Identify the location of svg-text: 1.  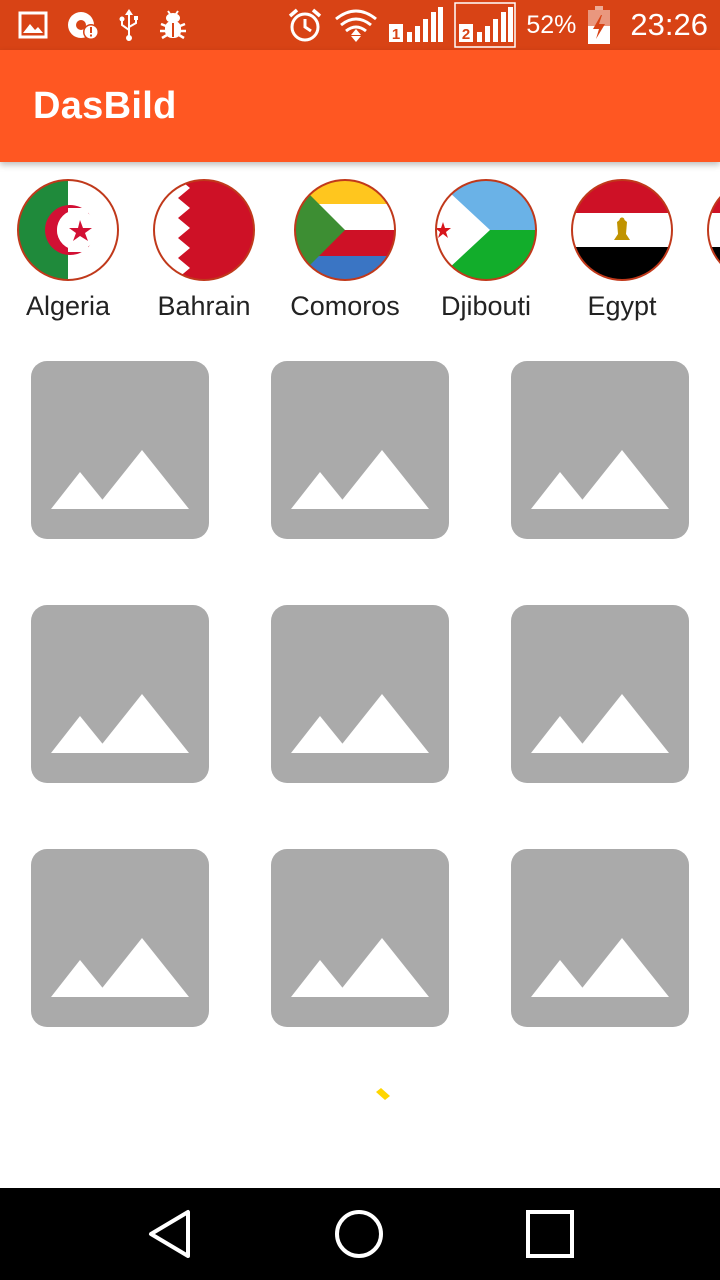
(396, 34).